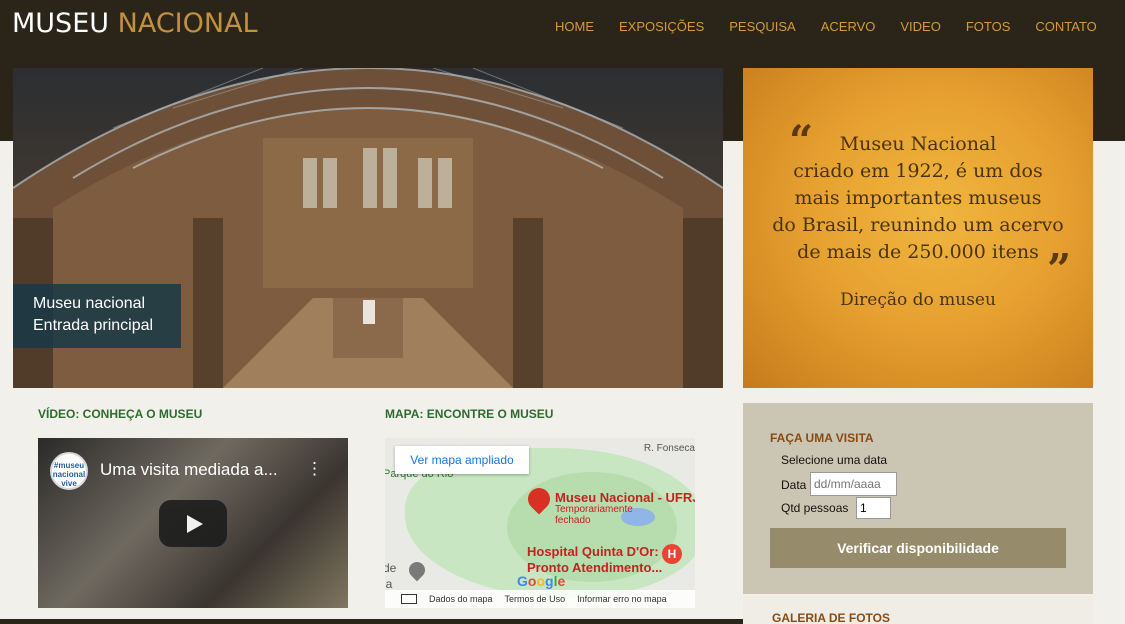 The height and width of the screenshot is (624, 1125). Describe the element at coordinates (97, 316) in the screenshot. I see `hero-caption: Museu nacional Entrada principal` at that location.